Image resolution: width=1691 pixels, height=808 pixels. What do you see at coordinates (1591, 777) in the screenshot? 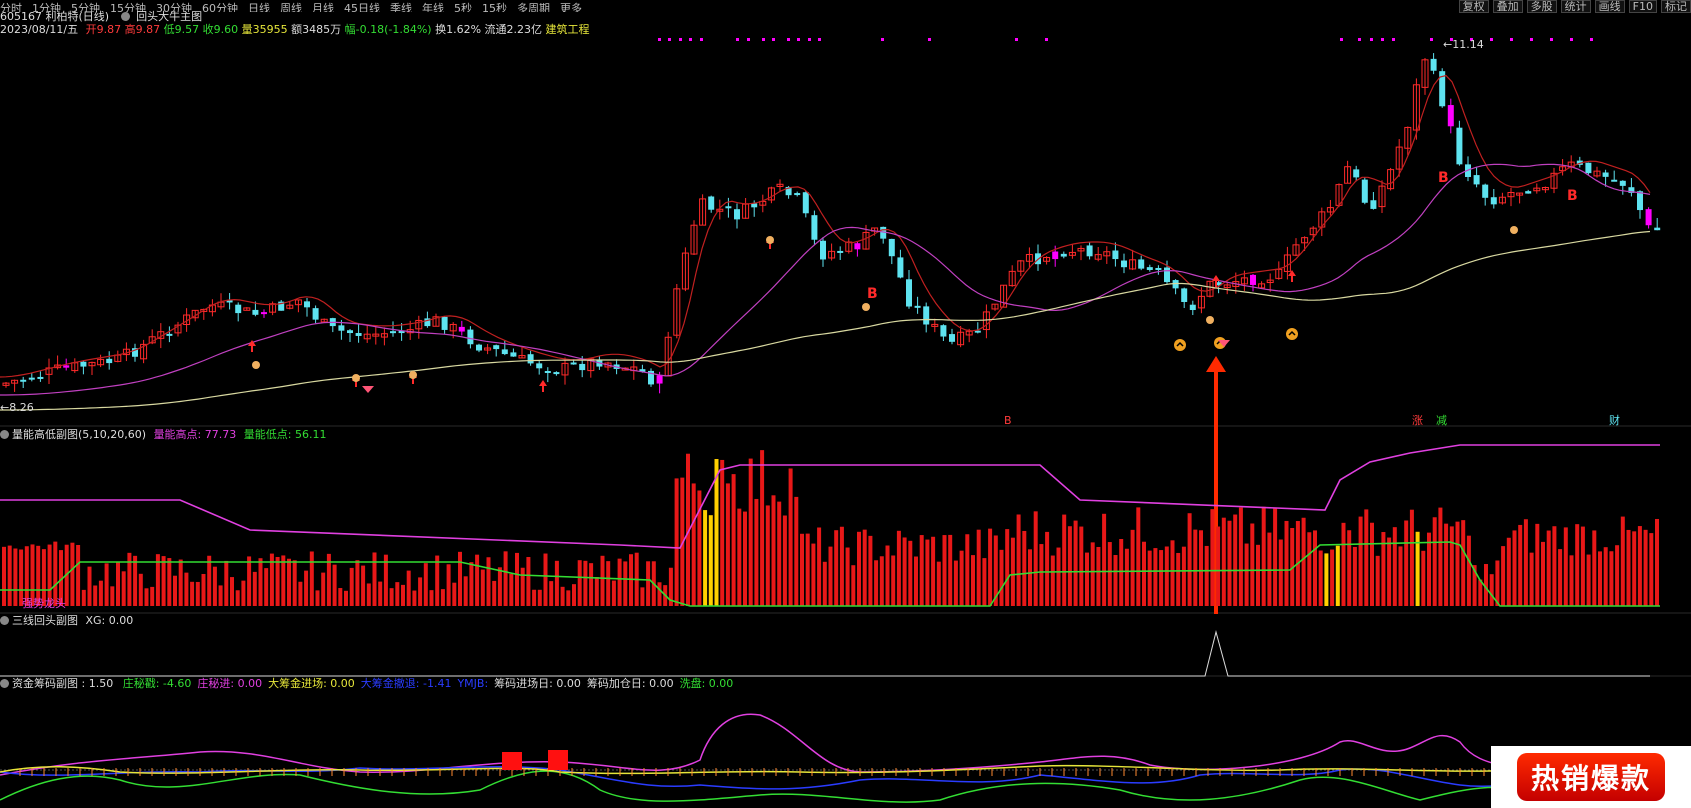
I see `promo-badge: 热销爆款` at bounding box center [1591, 777].